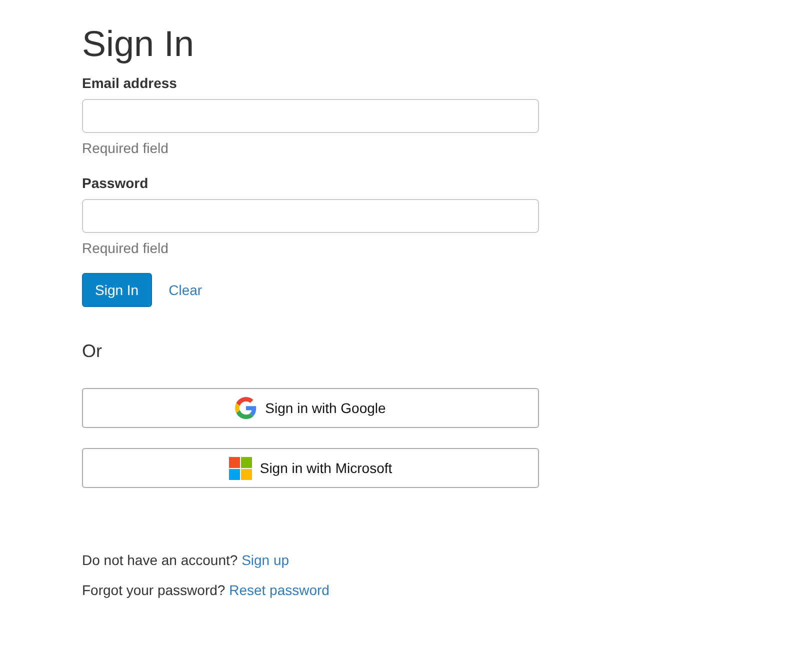  Describe the element at coordinates (185, 290) in the screenshot. I see `clear-link: Clear` at that location.